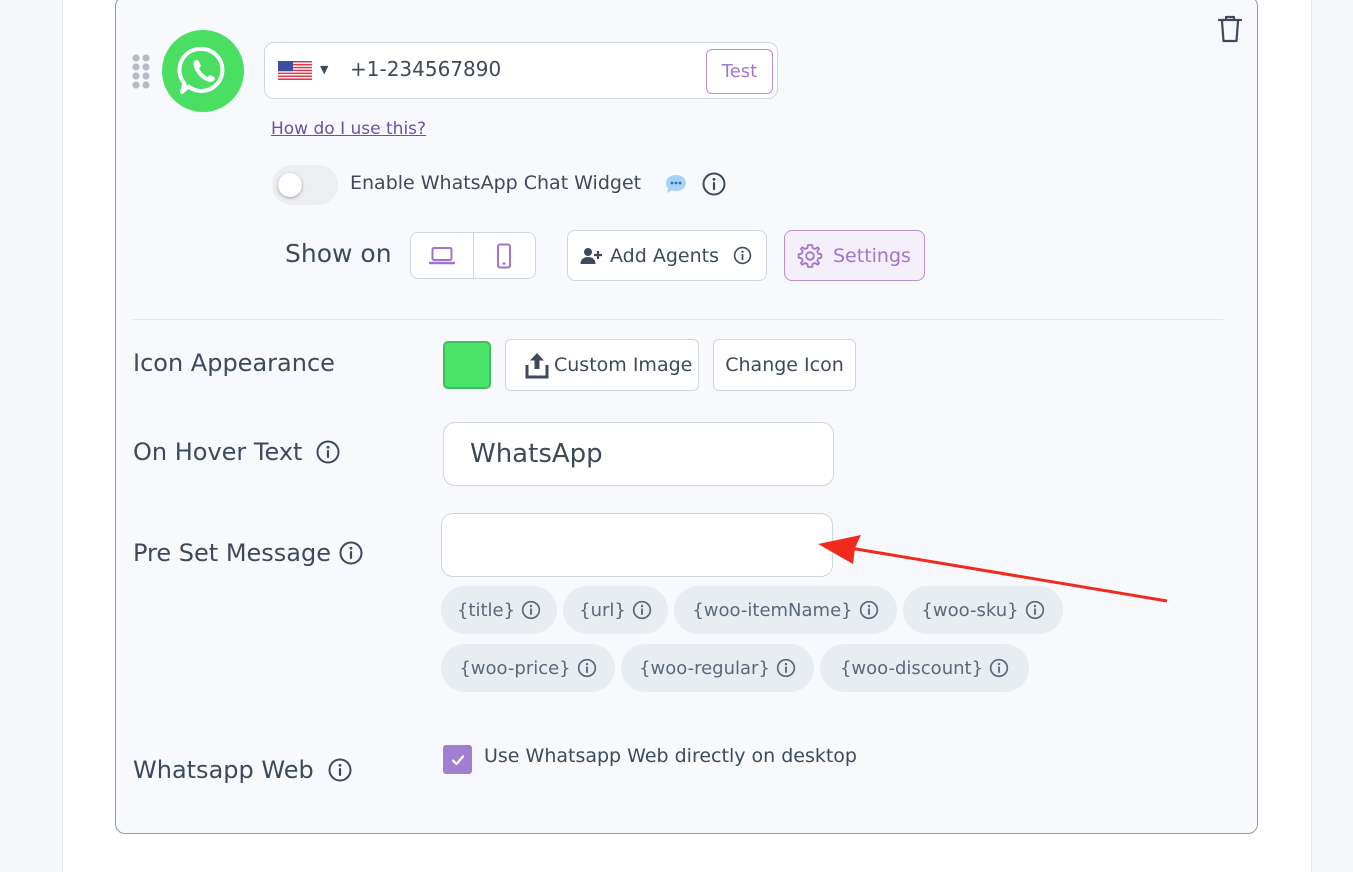 This screenshot has width=1353, height=872. Describe the element at coordinates (232, 553) in the screenshot. I see `preset-message-label: Pre Set Message` at that location.